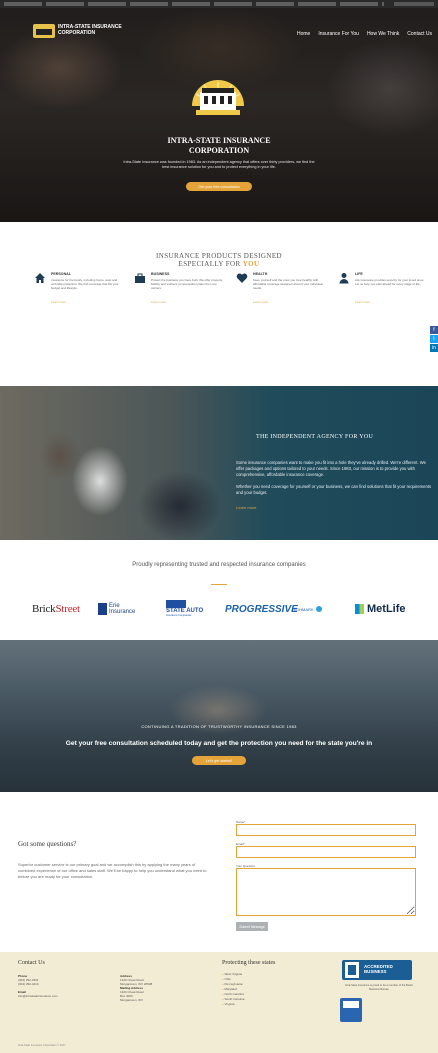  Describe the element at coordinates (184, 609) in the screenshot. I see `state-auto-logo: STATE AUTO Insurance Companies` at that location.